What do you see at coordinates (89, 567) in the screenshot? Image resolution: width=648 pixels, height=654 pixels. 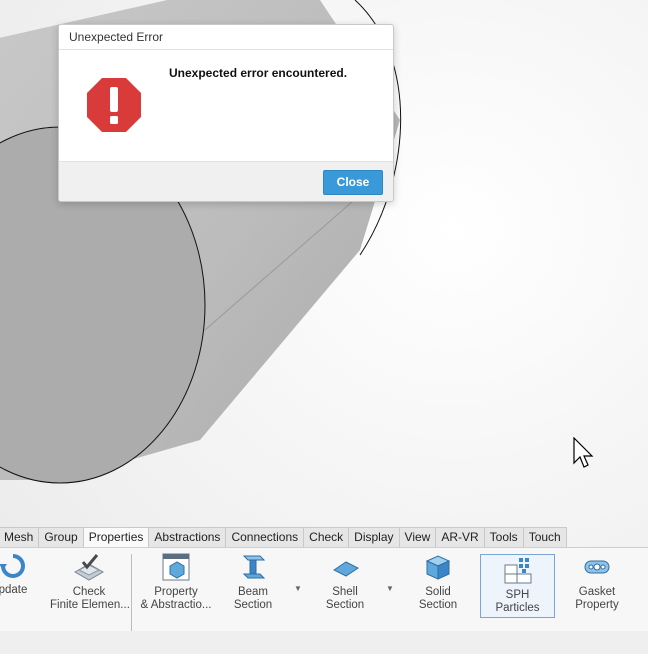 I see `check-elements-icon` at bounding box center [89, 567].